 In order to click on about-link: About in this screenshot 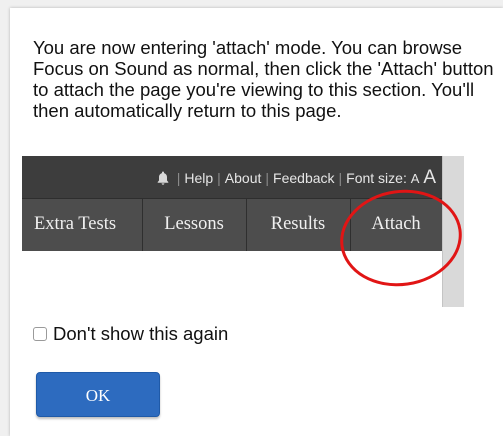, I will do `click(243, 178)`.